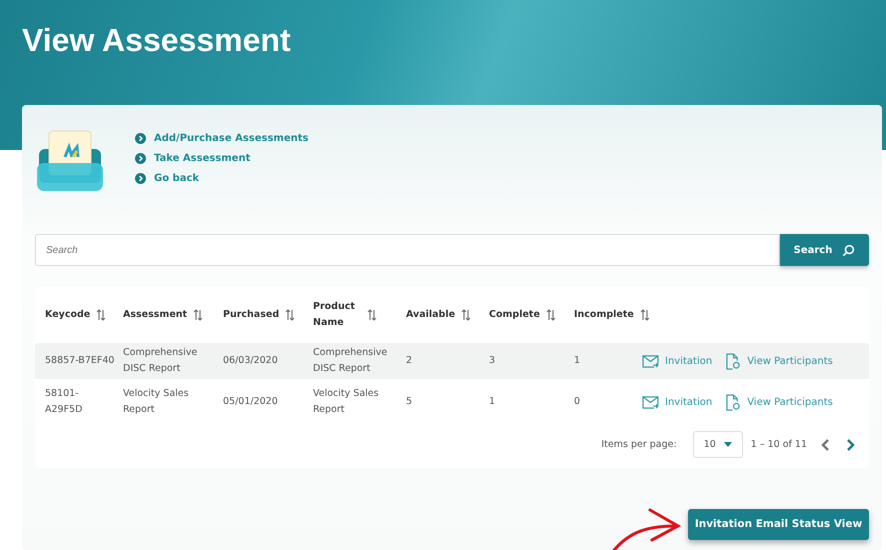  I want to click on nav-link: Add/Purchase Assessments, so click(231, 138).